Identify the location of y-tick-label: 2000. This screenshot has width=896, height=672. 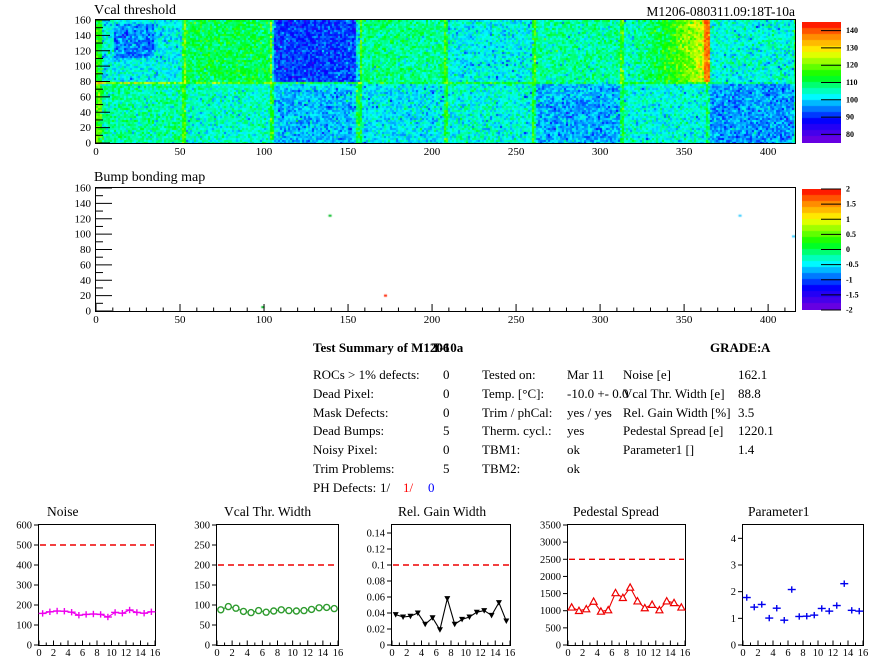
(550, 577).